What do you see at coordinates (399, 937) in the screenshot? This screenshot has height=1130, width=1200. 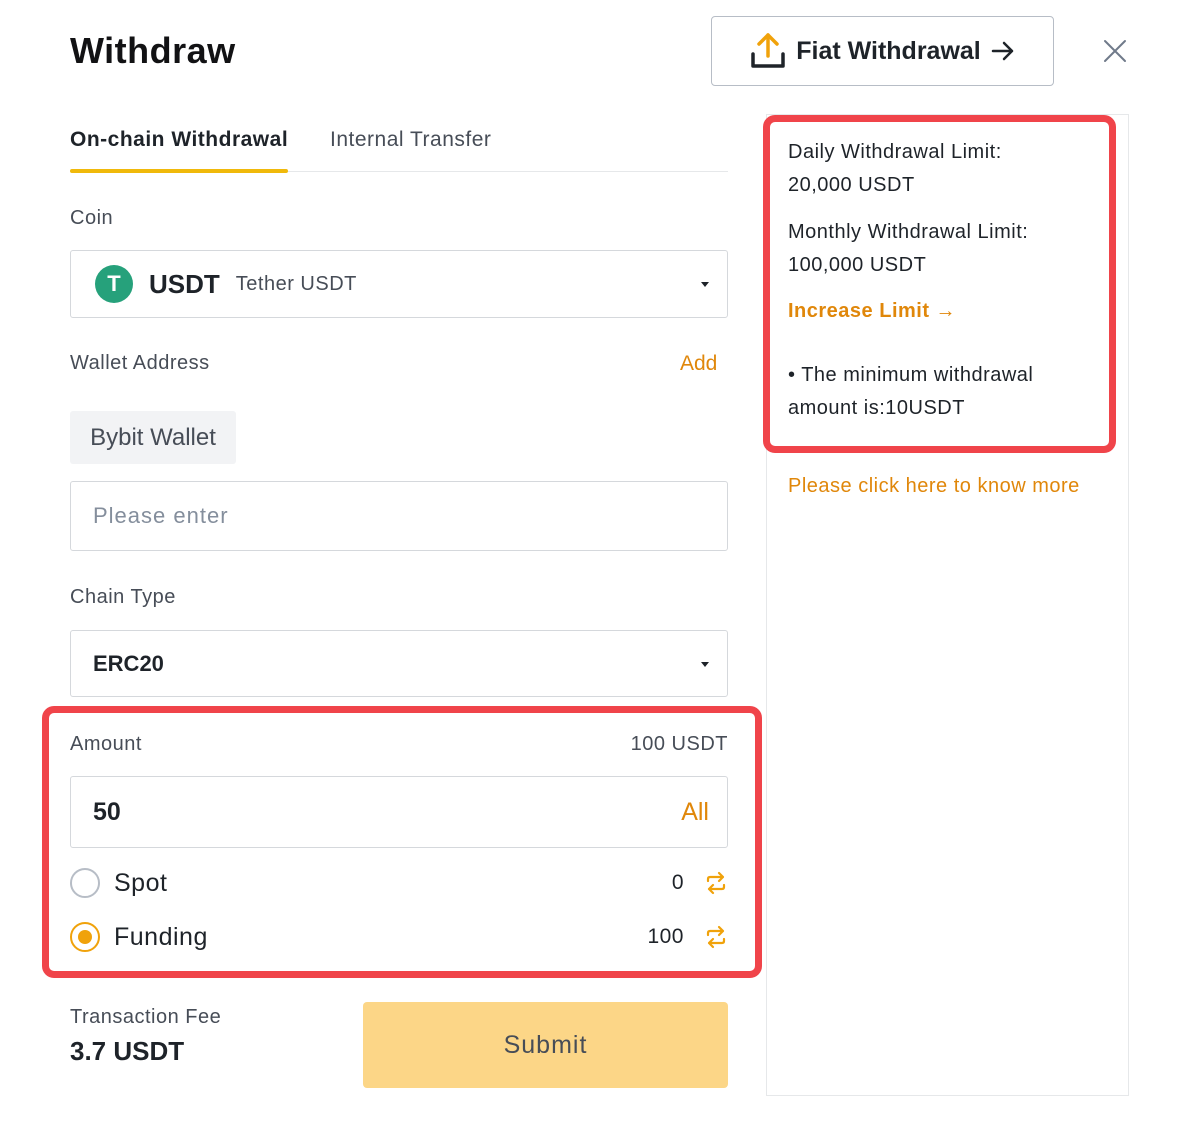 I see `account-option-funding: Funding 100` at bounding box center [399, 937].